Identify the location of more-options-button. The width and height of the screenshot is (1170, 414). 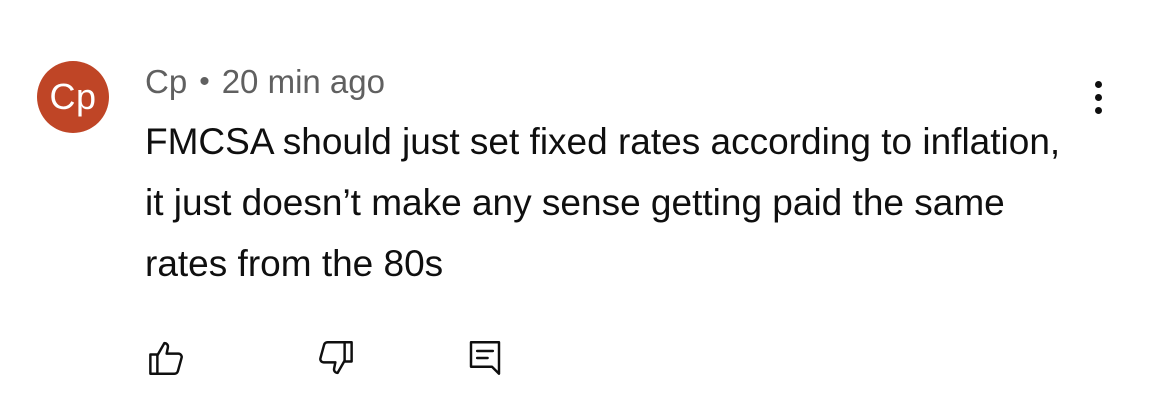
(1098, 97).